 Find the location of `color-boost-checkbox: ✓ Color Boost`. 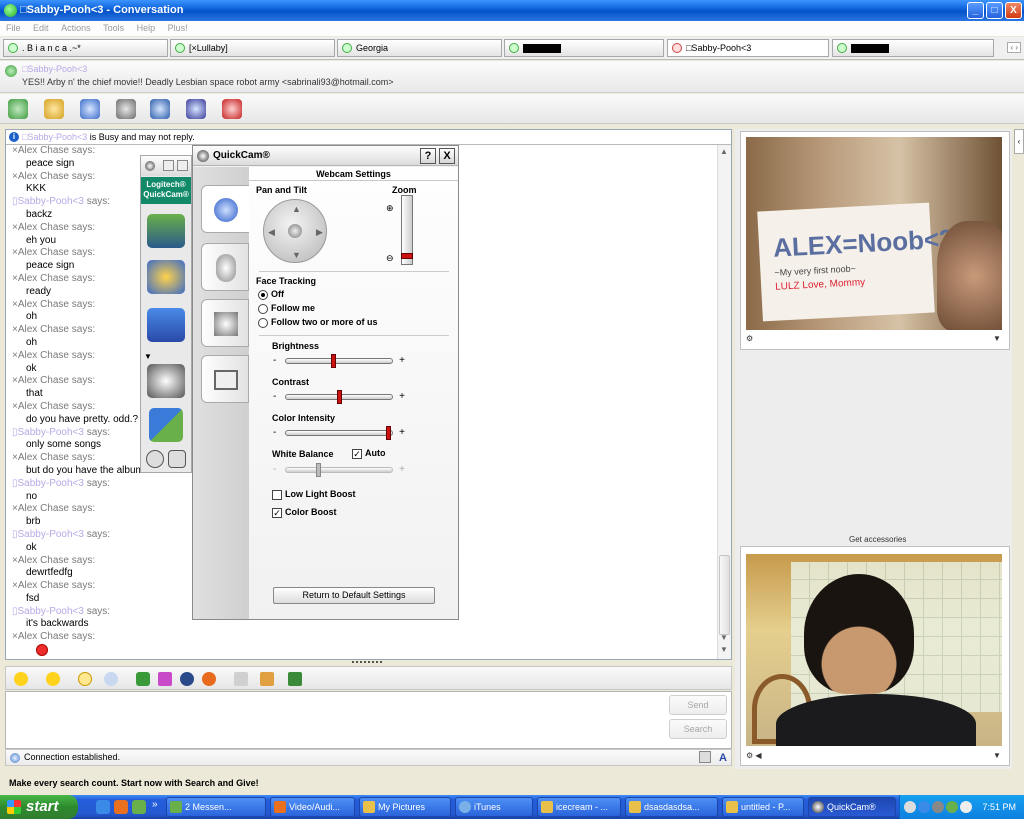

color-boost-checkbox: ✓ Color Boost is located at coordinates (304, 512).